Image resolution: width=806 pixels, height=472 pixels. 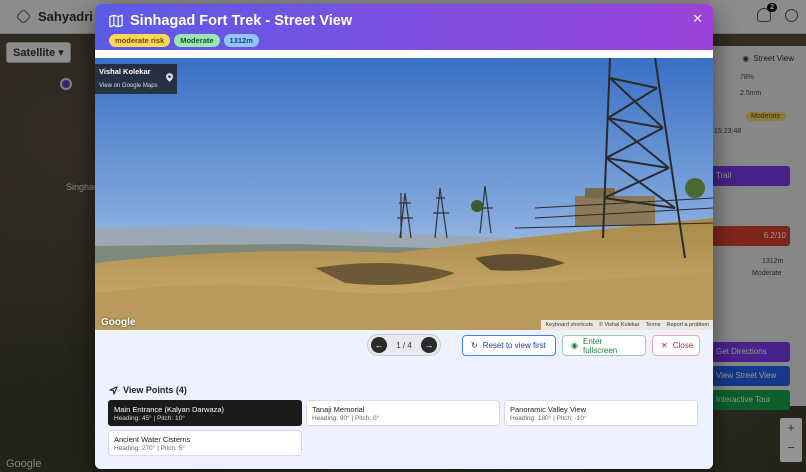 What do you see at coordinates (152, 439) in the screenshot?
I see `viewpoint-name: Ancient Water Cisterns` at bounding box center [152, 439].